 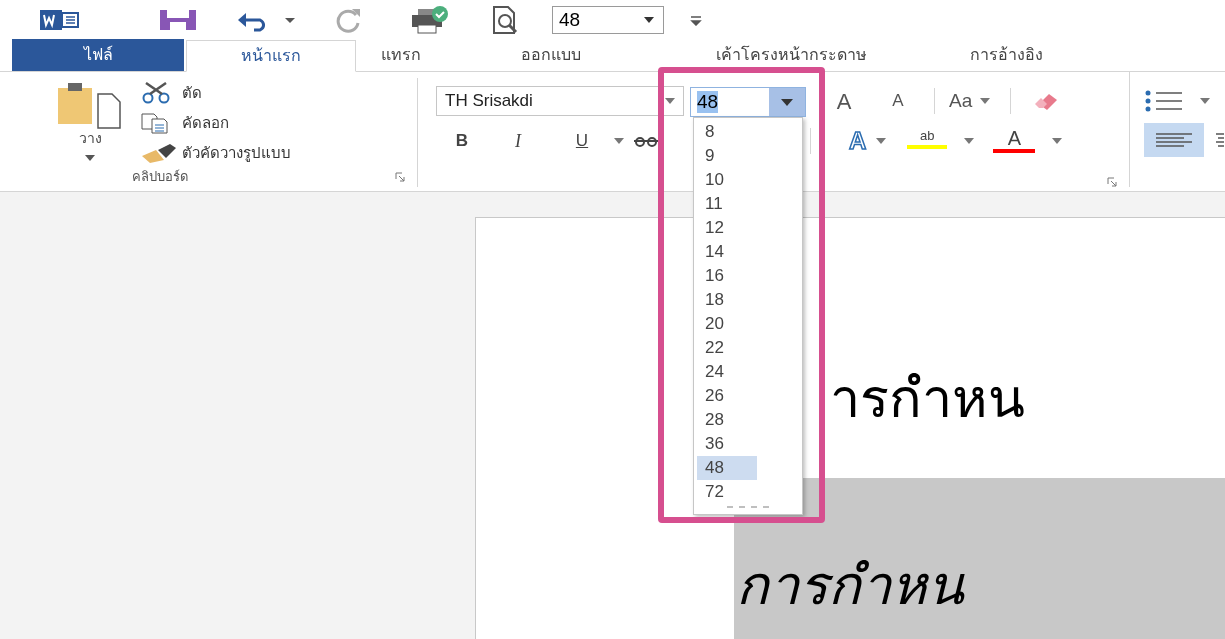 I want to click on ribbon-tab: เค้าโครงหน้ากระดาษ, so click(x=791, y=55).